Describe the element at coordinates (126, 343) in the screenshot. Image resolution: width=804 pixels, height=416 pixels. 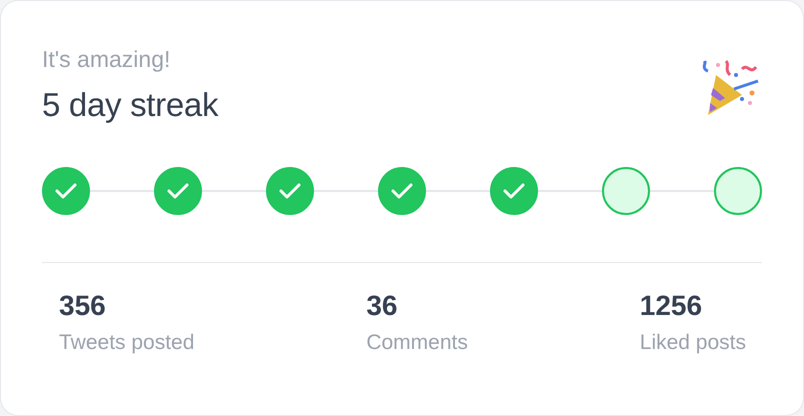
I see `stat-label: Tweets posted` at that location.